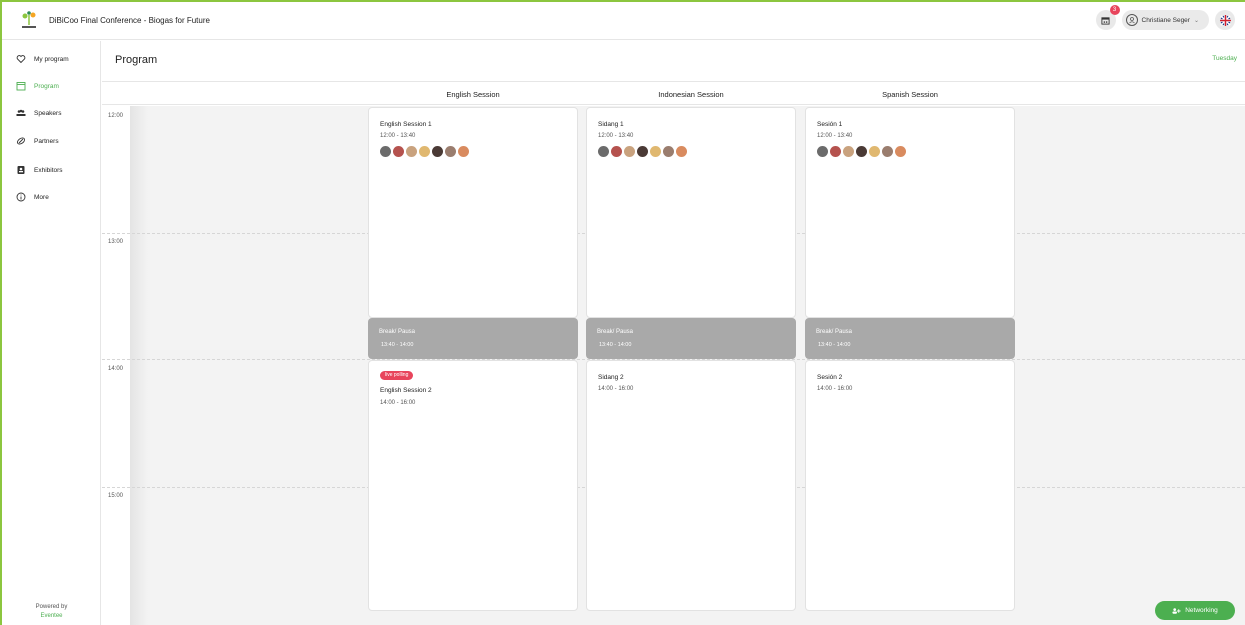  What do you see at coordinates (116, 116) in the screenshot?
I see `hour-label: 12:00` at bounding box center [116, 116].